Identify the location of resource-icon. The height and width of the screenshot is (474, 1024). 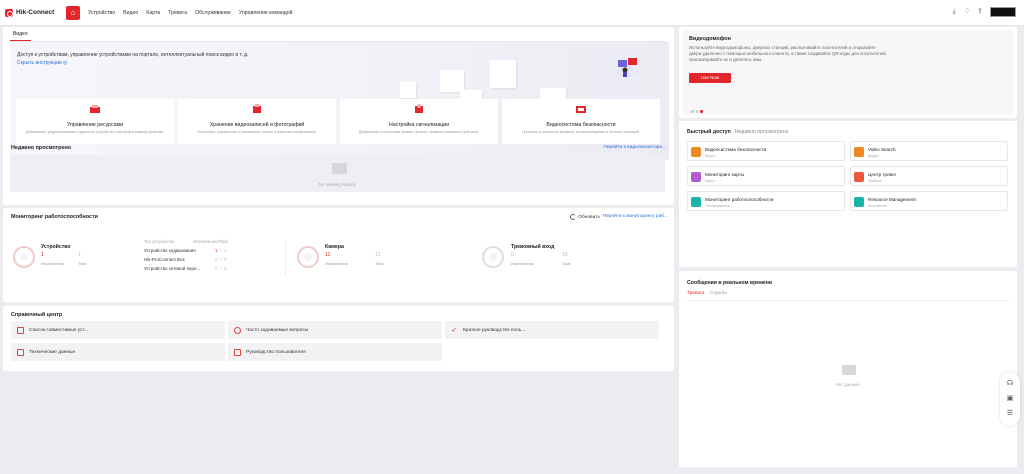
(859, 202).